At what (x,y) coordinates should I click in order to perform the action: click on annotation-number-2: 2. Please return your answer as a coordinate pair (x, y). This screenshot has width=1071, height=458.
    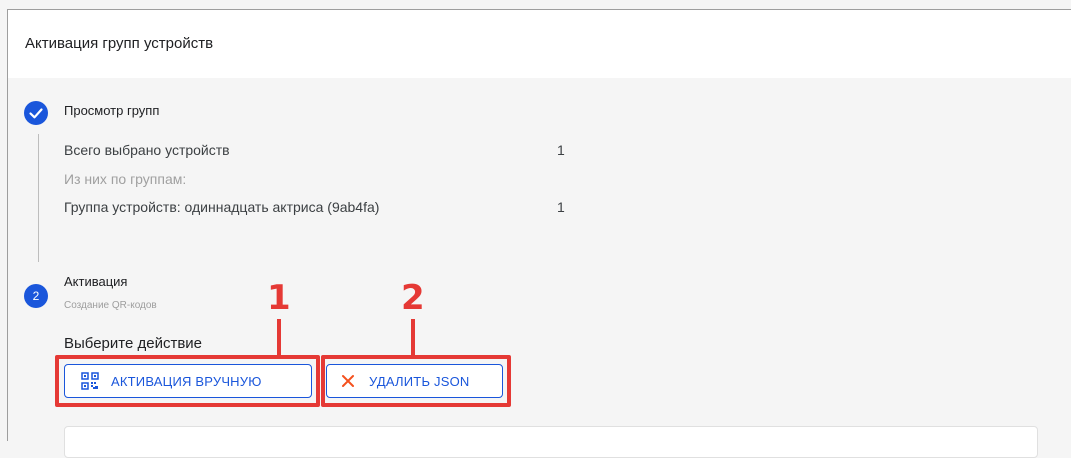
    Looking at the image, I should click on (413, 298).